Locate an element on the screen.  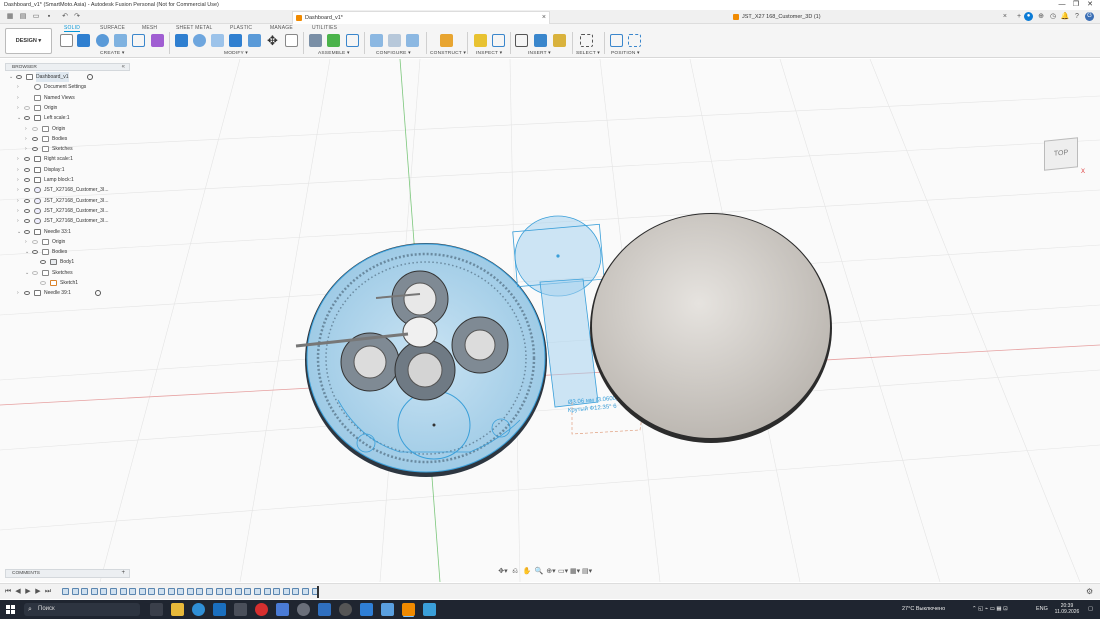
file-explorer-icon is located at coordinates (177, 609).